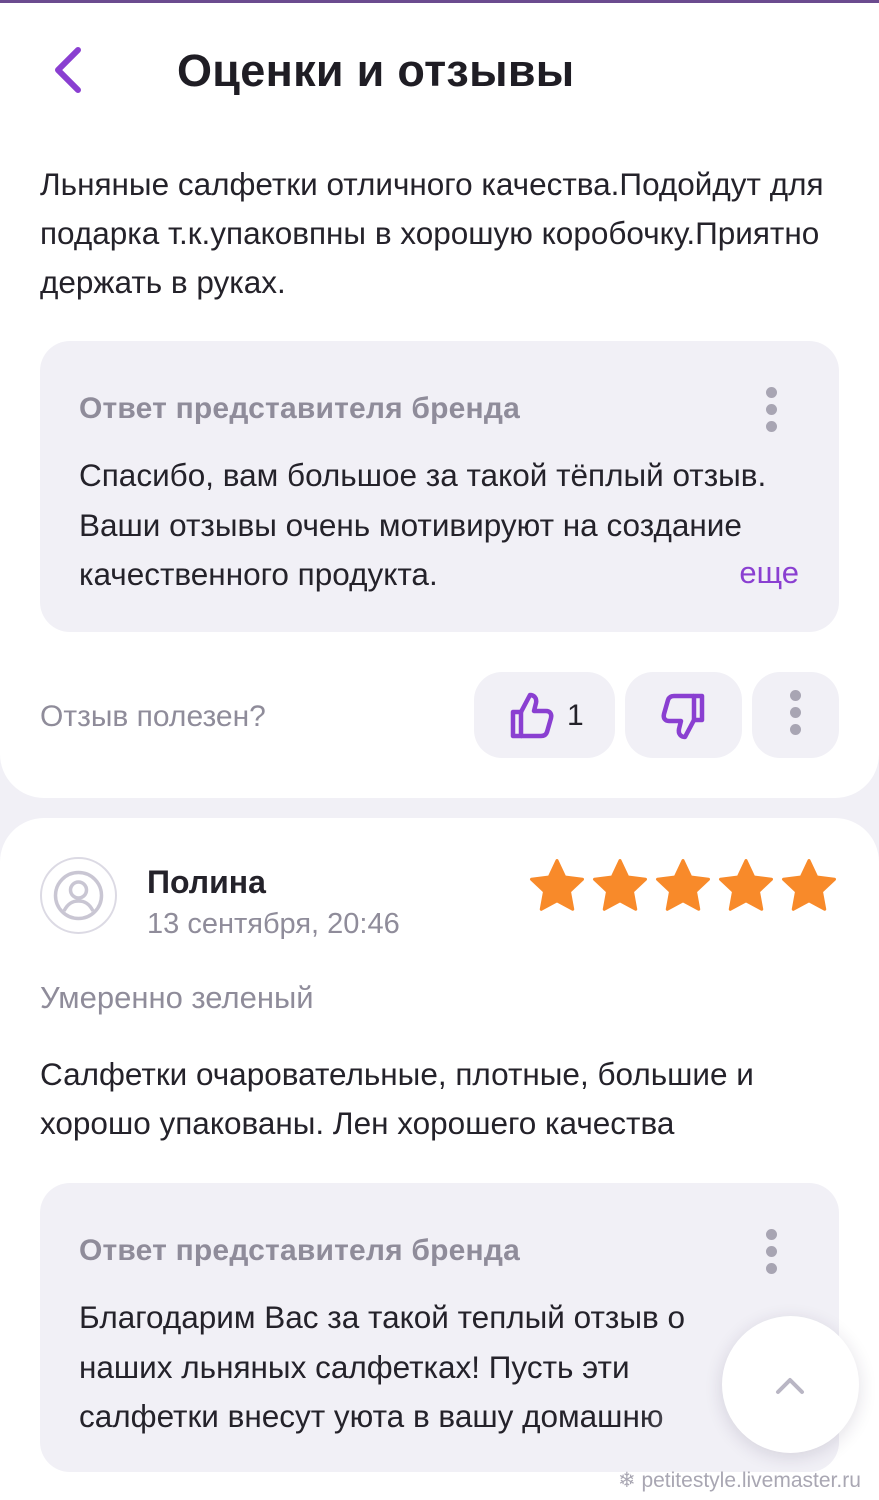 The width and height of the screenshot is (879, 1500). What do you see at coordinates (439, 1) in the screenshot?
I see `status-line` at bounding box center [439, 1].